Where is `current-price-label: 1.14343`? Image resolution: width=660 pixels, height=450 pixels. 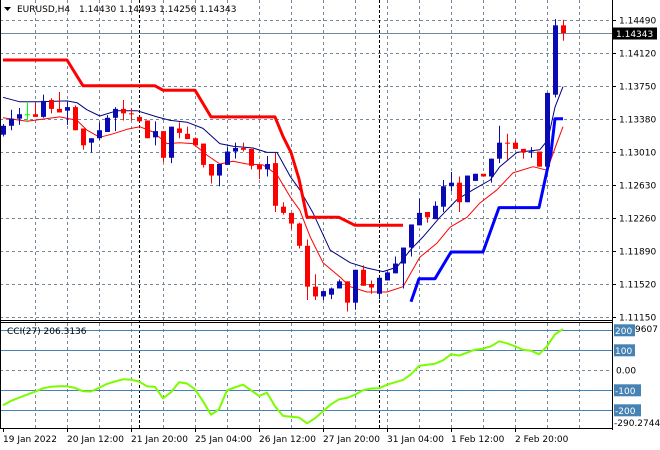 current-price-label: 1.14343 is located at coordinates (634, 35).